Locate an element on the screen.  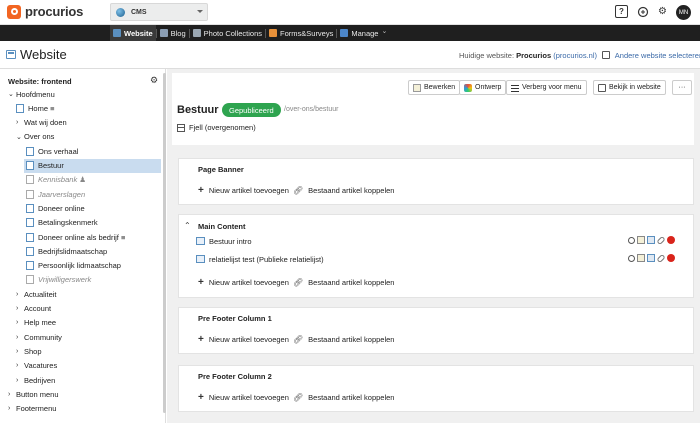
sidebar-item-bestuur: Bestuur is located at coordinates (92, 165).